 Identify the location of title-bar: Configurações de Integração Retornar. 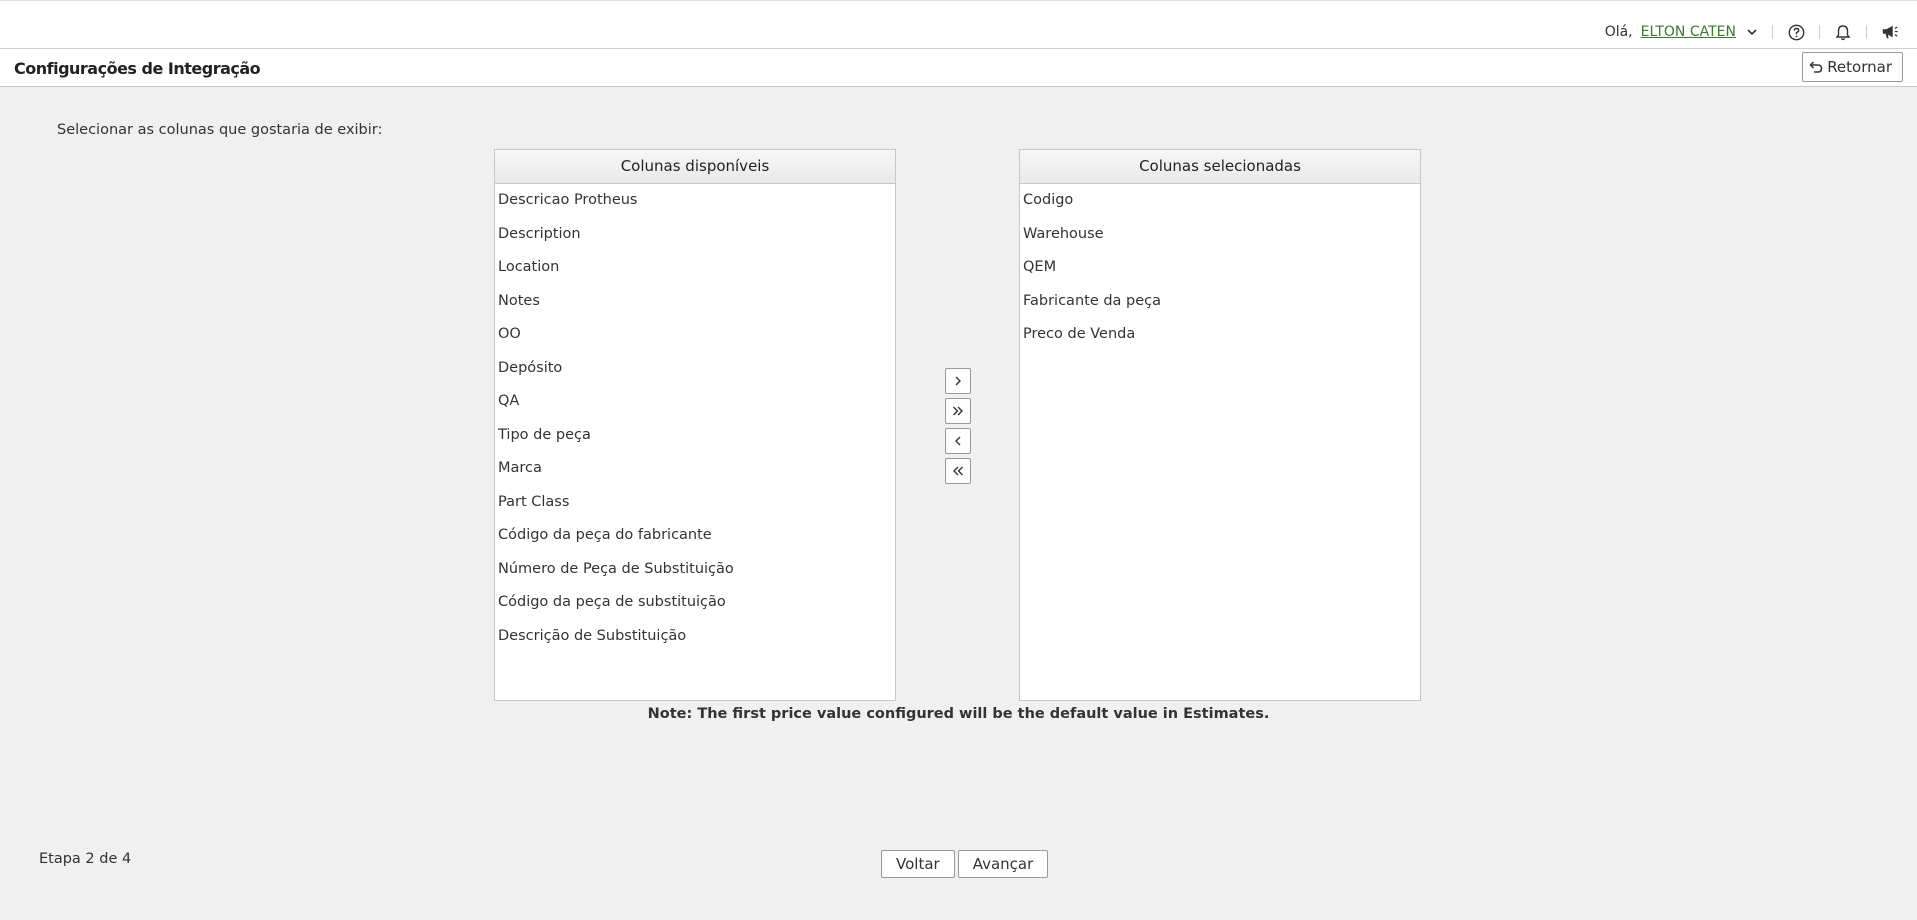
(958, 68).